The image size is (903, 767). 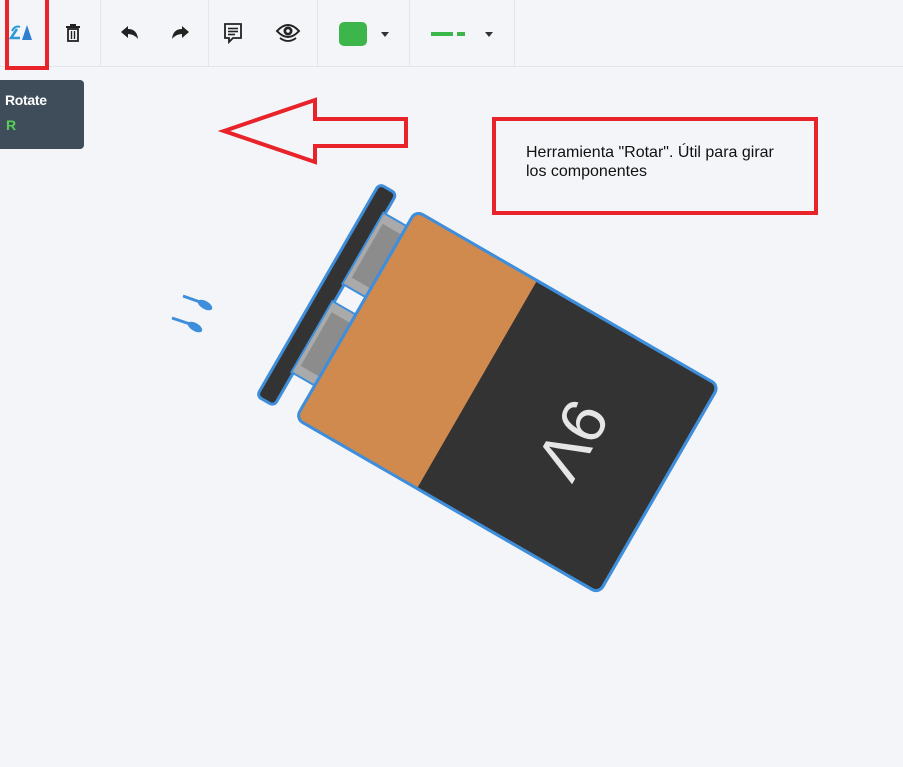 I want to click on wire-connector-icon, so click(x=192, y=313).